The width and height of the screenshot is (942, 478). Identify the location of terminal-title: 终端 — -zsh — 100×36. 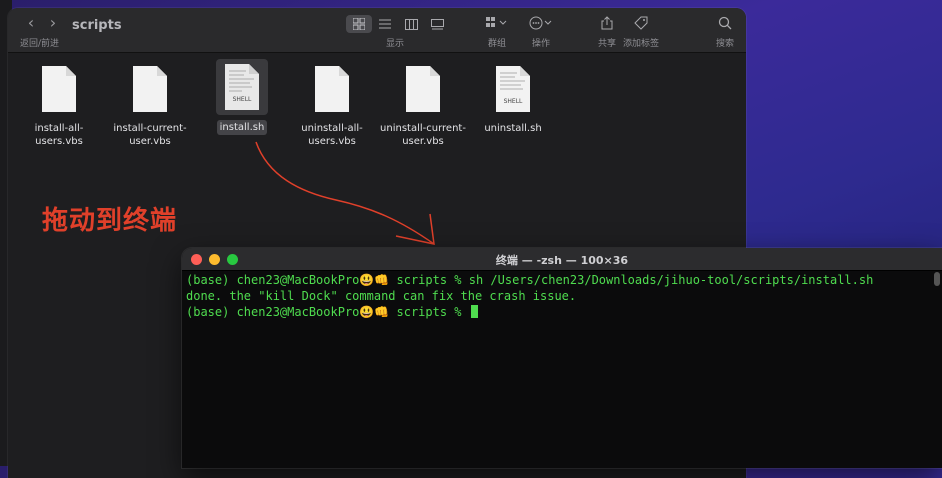
(562, 260).